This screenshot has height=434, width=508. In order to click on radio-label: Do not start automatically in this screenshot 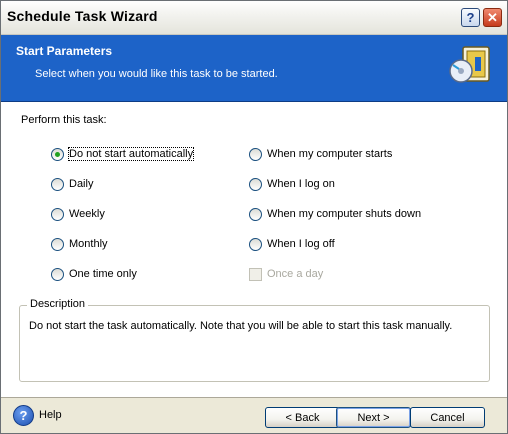, I will do `click(131, 154)`.